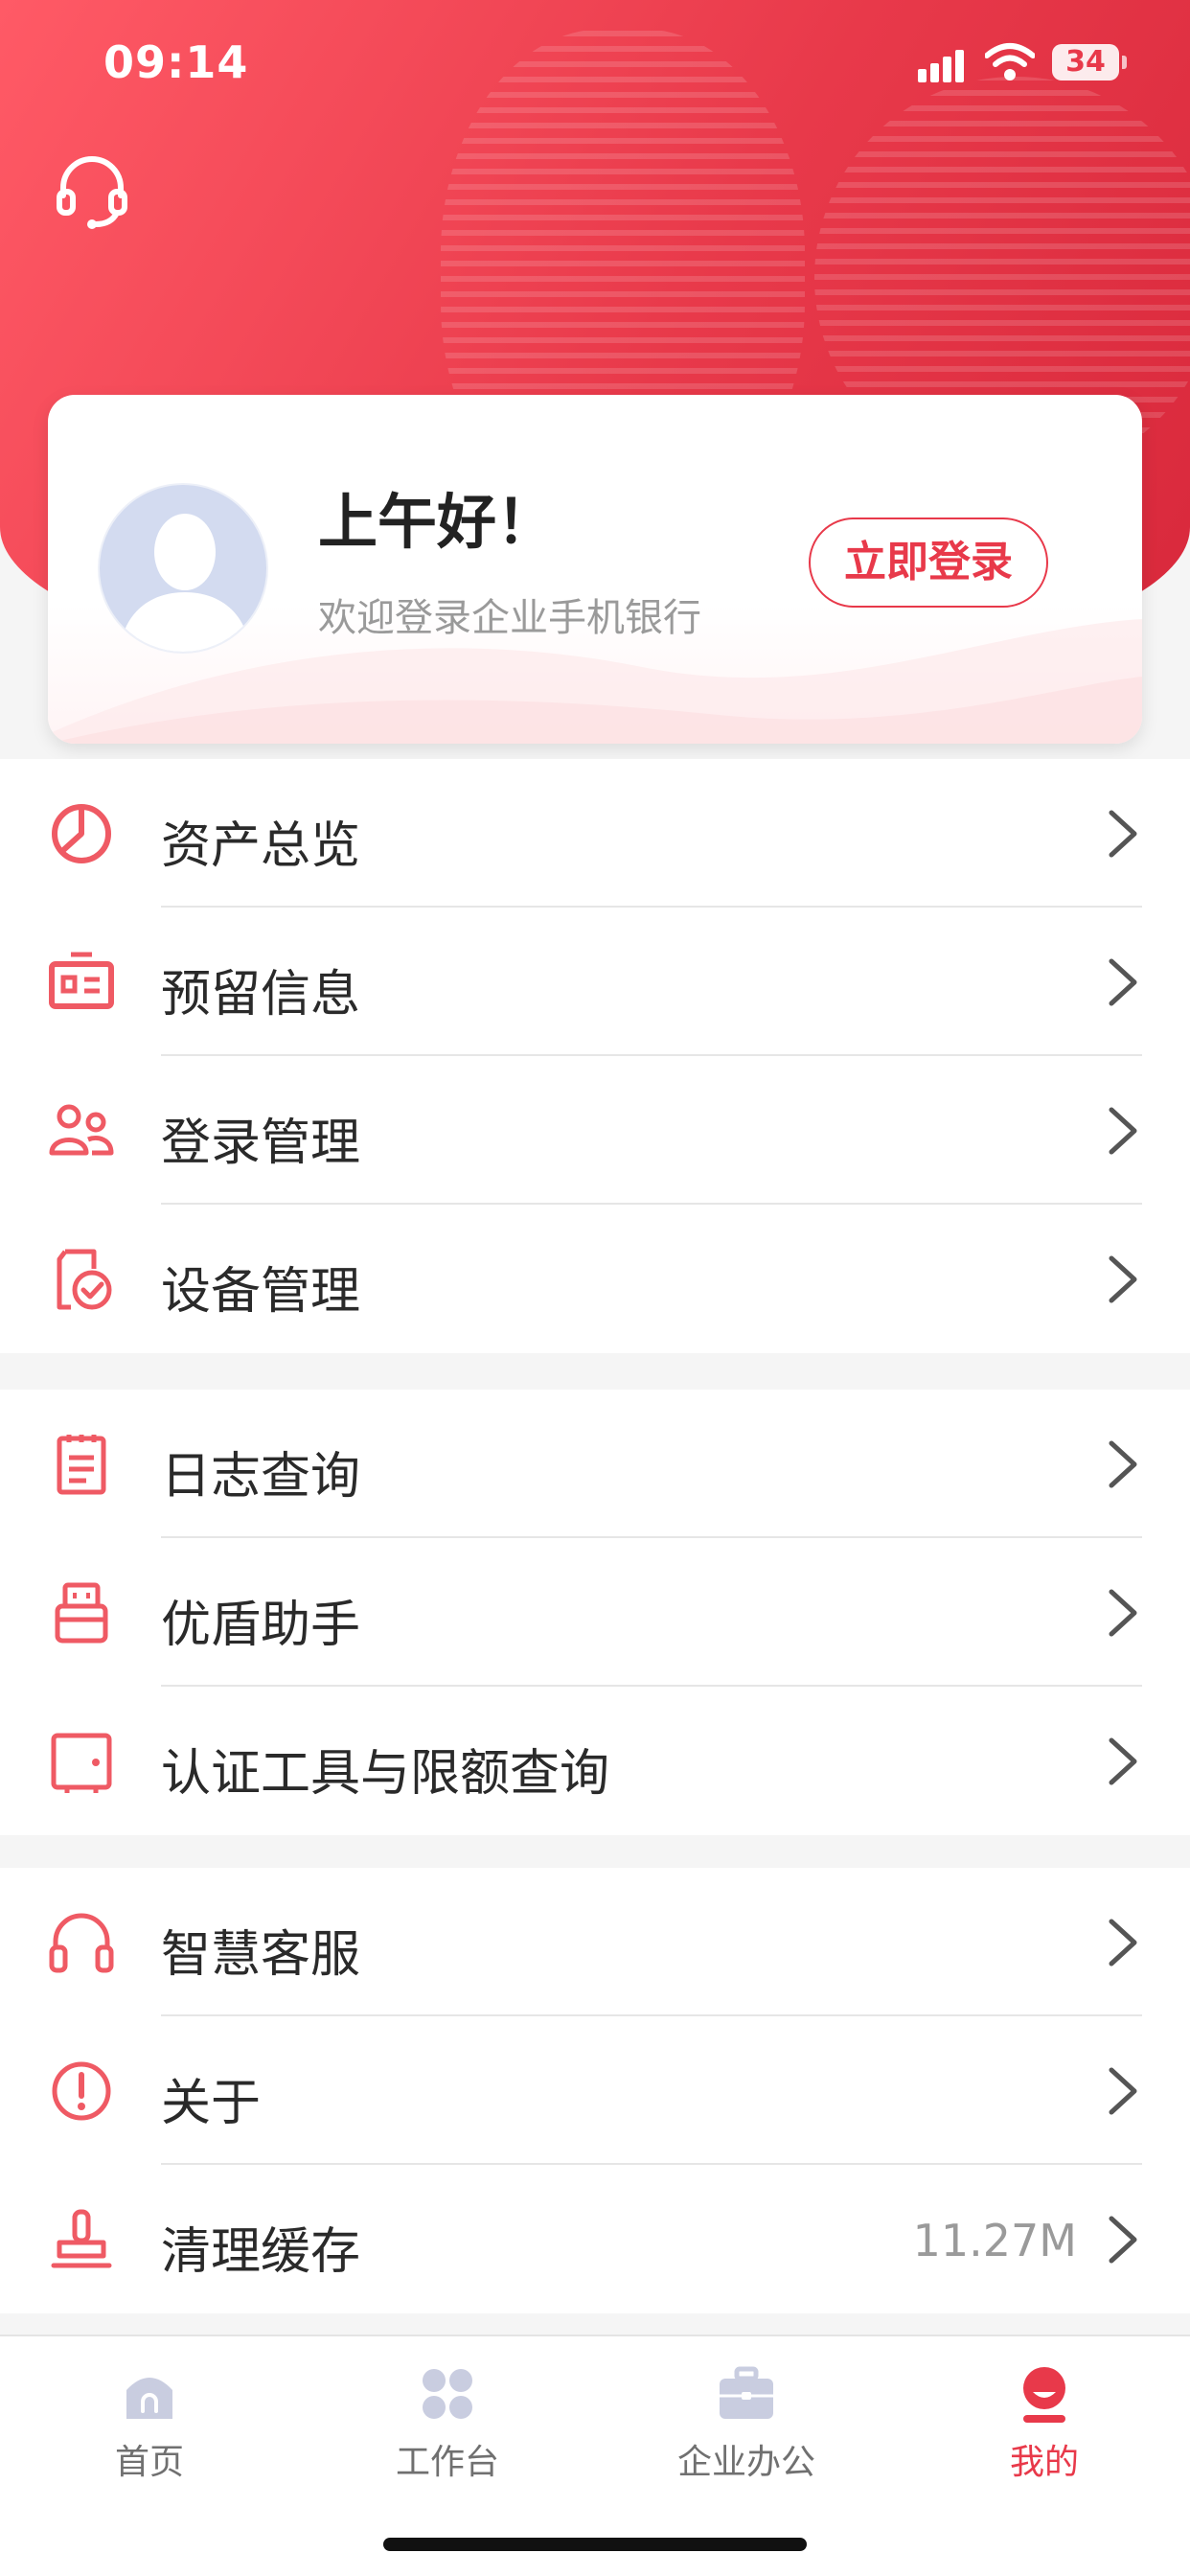 The height and width of the screenshot is (2576, 1190). I want to click on menu-item-label: 日志查询, so click(261, 1477).